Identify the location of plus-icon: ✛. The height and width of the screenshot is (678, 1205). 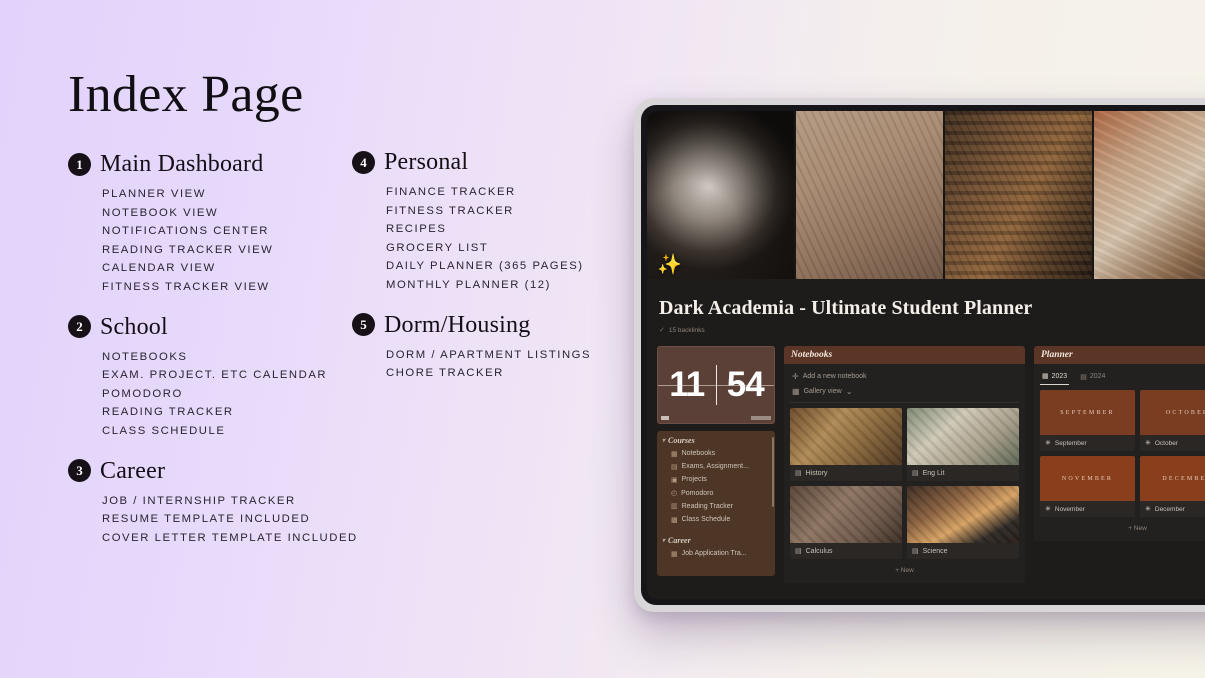
(795, 376).